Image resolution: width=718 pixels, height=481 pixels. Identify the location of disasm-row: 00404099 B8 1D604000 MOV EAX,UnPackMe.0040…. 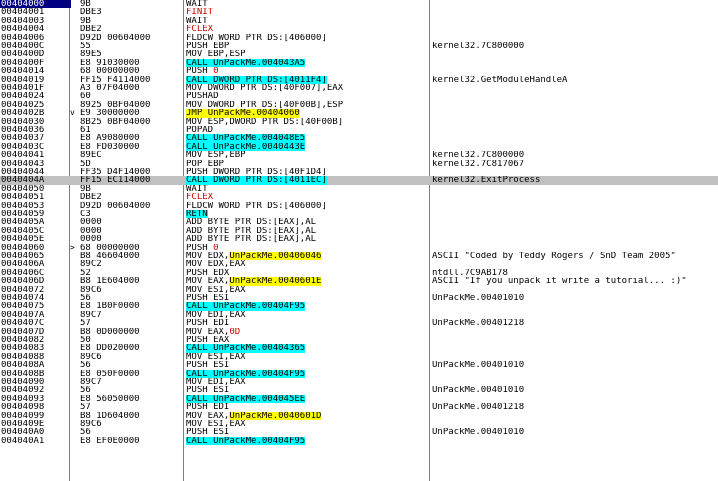
(359, 415).